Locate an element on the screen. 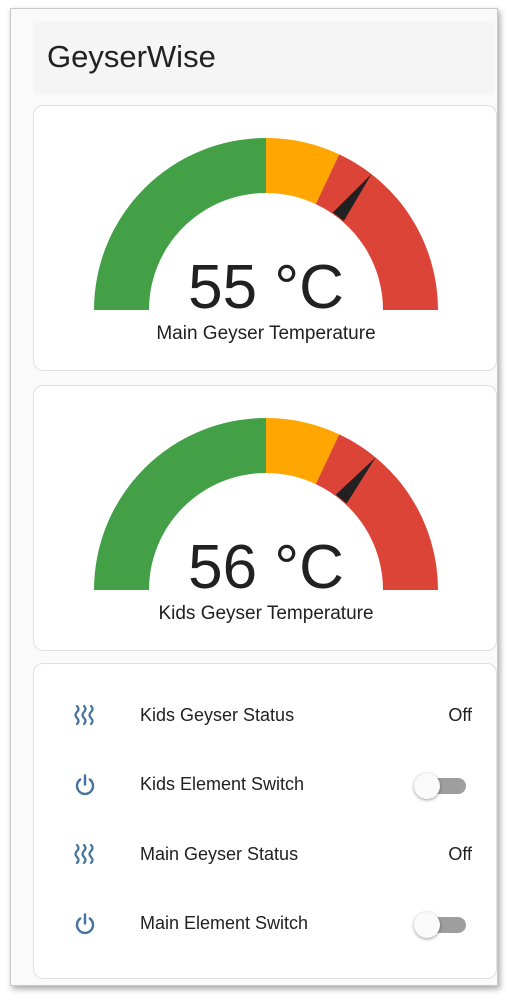 The width and height of the screenshot is (510, 1000). main-geyser-status-row: Main Geyser Status Off is located at coordinates (266, 855).